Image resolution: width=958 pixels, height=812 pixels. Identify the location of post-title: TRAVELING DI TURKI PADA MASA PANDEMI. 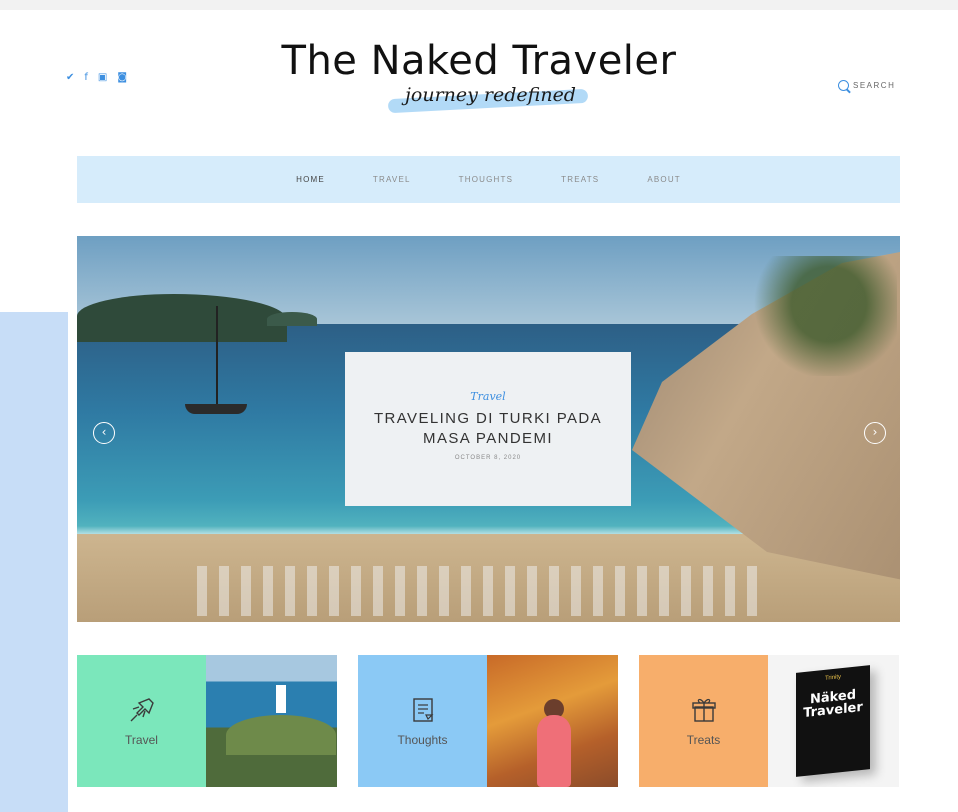
(488, 429).